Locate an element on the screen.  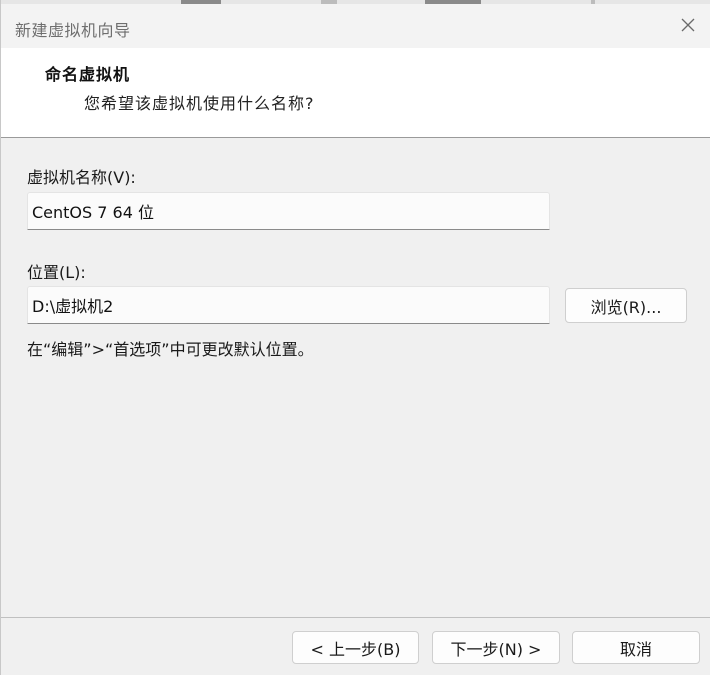
page-subtitle: 您希望该虚拟机使用什么名称? is located at coordinates (199, 103).